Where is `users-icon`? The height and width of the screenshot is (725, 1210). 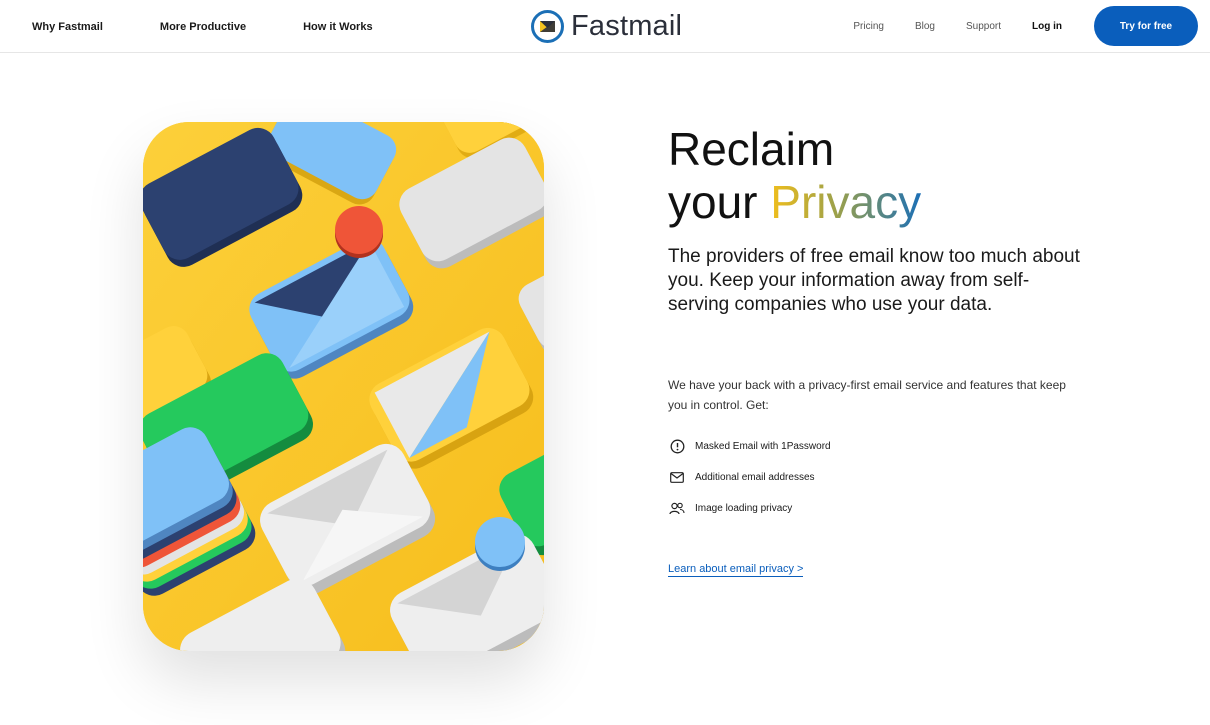
users-icon is located at coordinates (677, 508).